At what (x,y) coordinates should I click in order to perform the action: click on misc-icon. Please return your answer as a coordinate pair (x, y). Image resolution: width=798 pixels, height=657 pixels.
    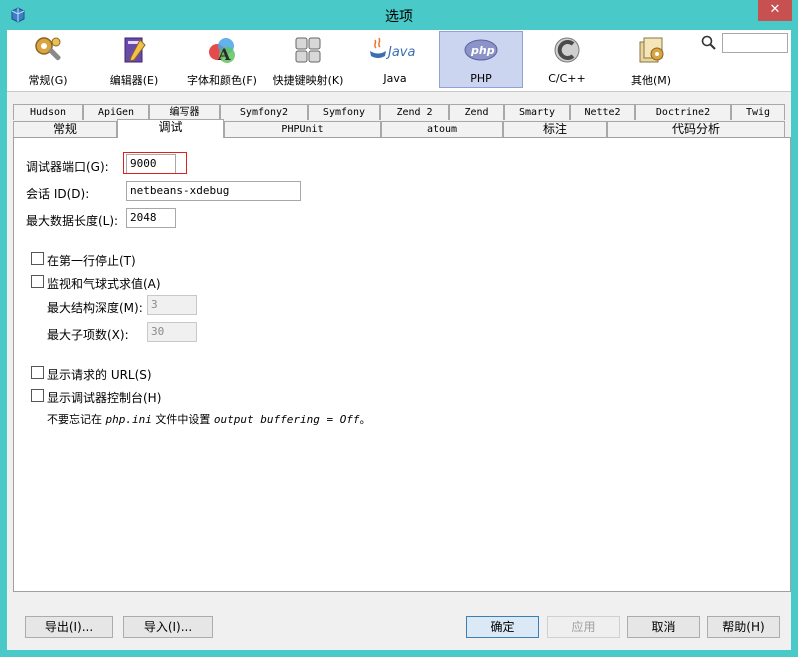
    Looking at the image, I should click on (651, 50).